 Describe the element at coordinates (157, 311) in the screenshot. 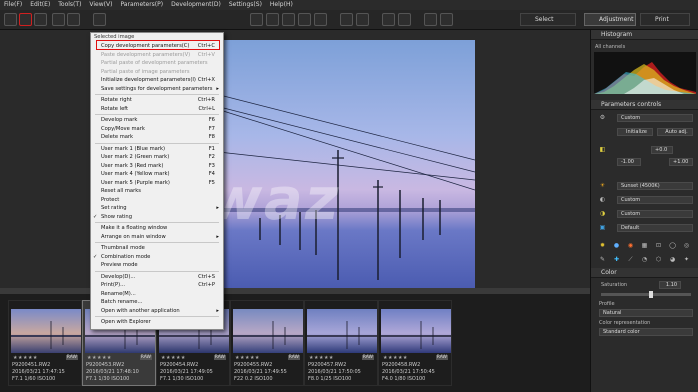

I see `context-menu-item: Open with another application ▸` at that location.